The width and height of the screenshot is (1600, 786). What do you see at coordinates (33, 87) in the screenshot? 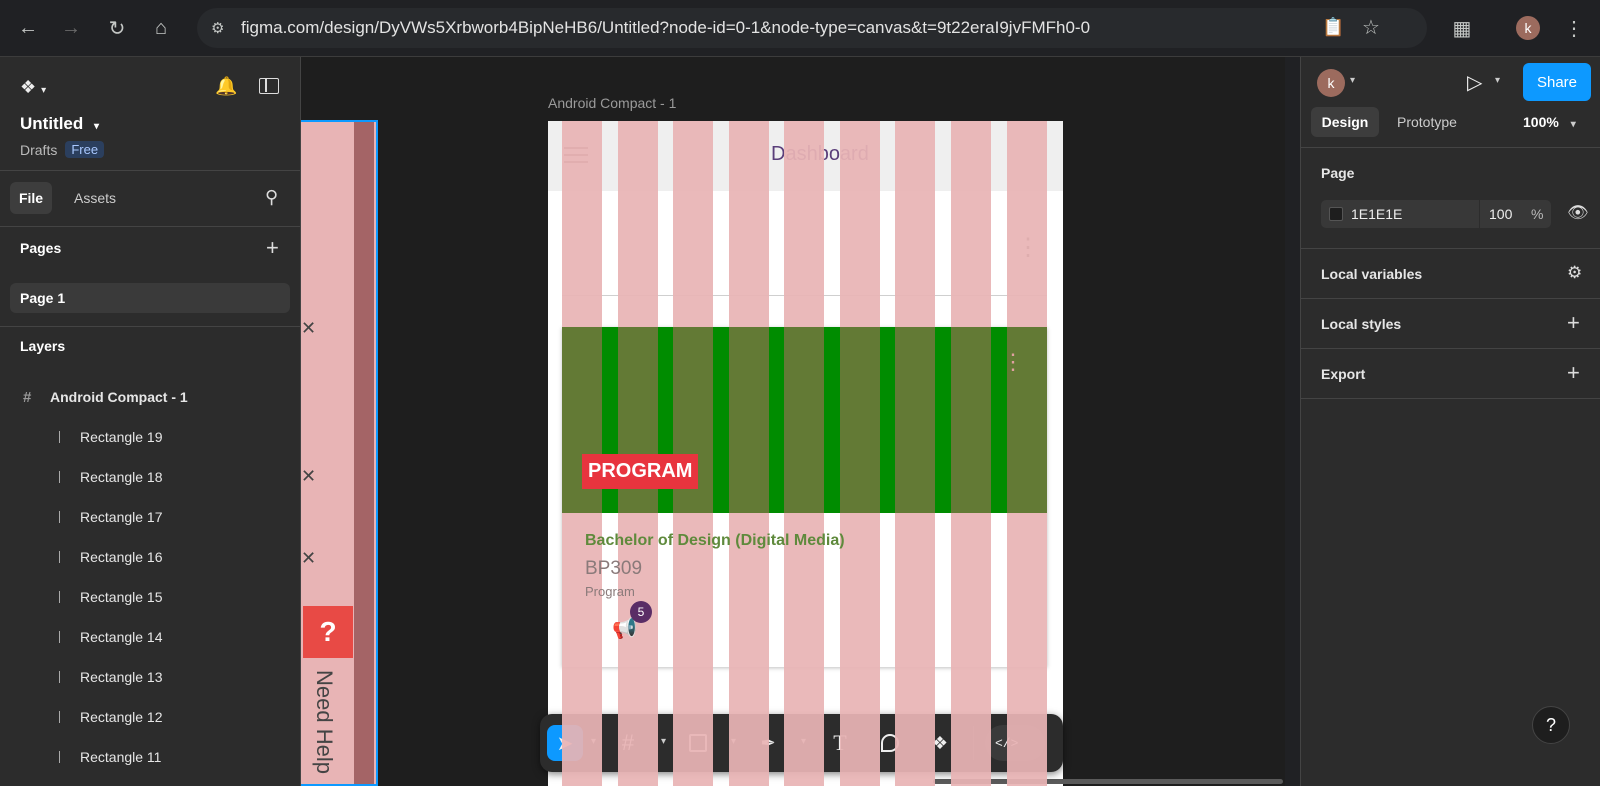
I see `figma-menu-icon: ❖ ▾` at bounding box center [33, 87].